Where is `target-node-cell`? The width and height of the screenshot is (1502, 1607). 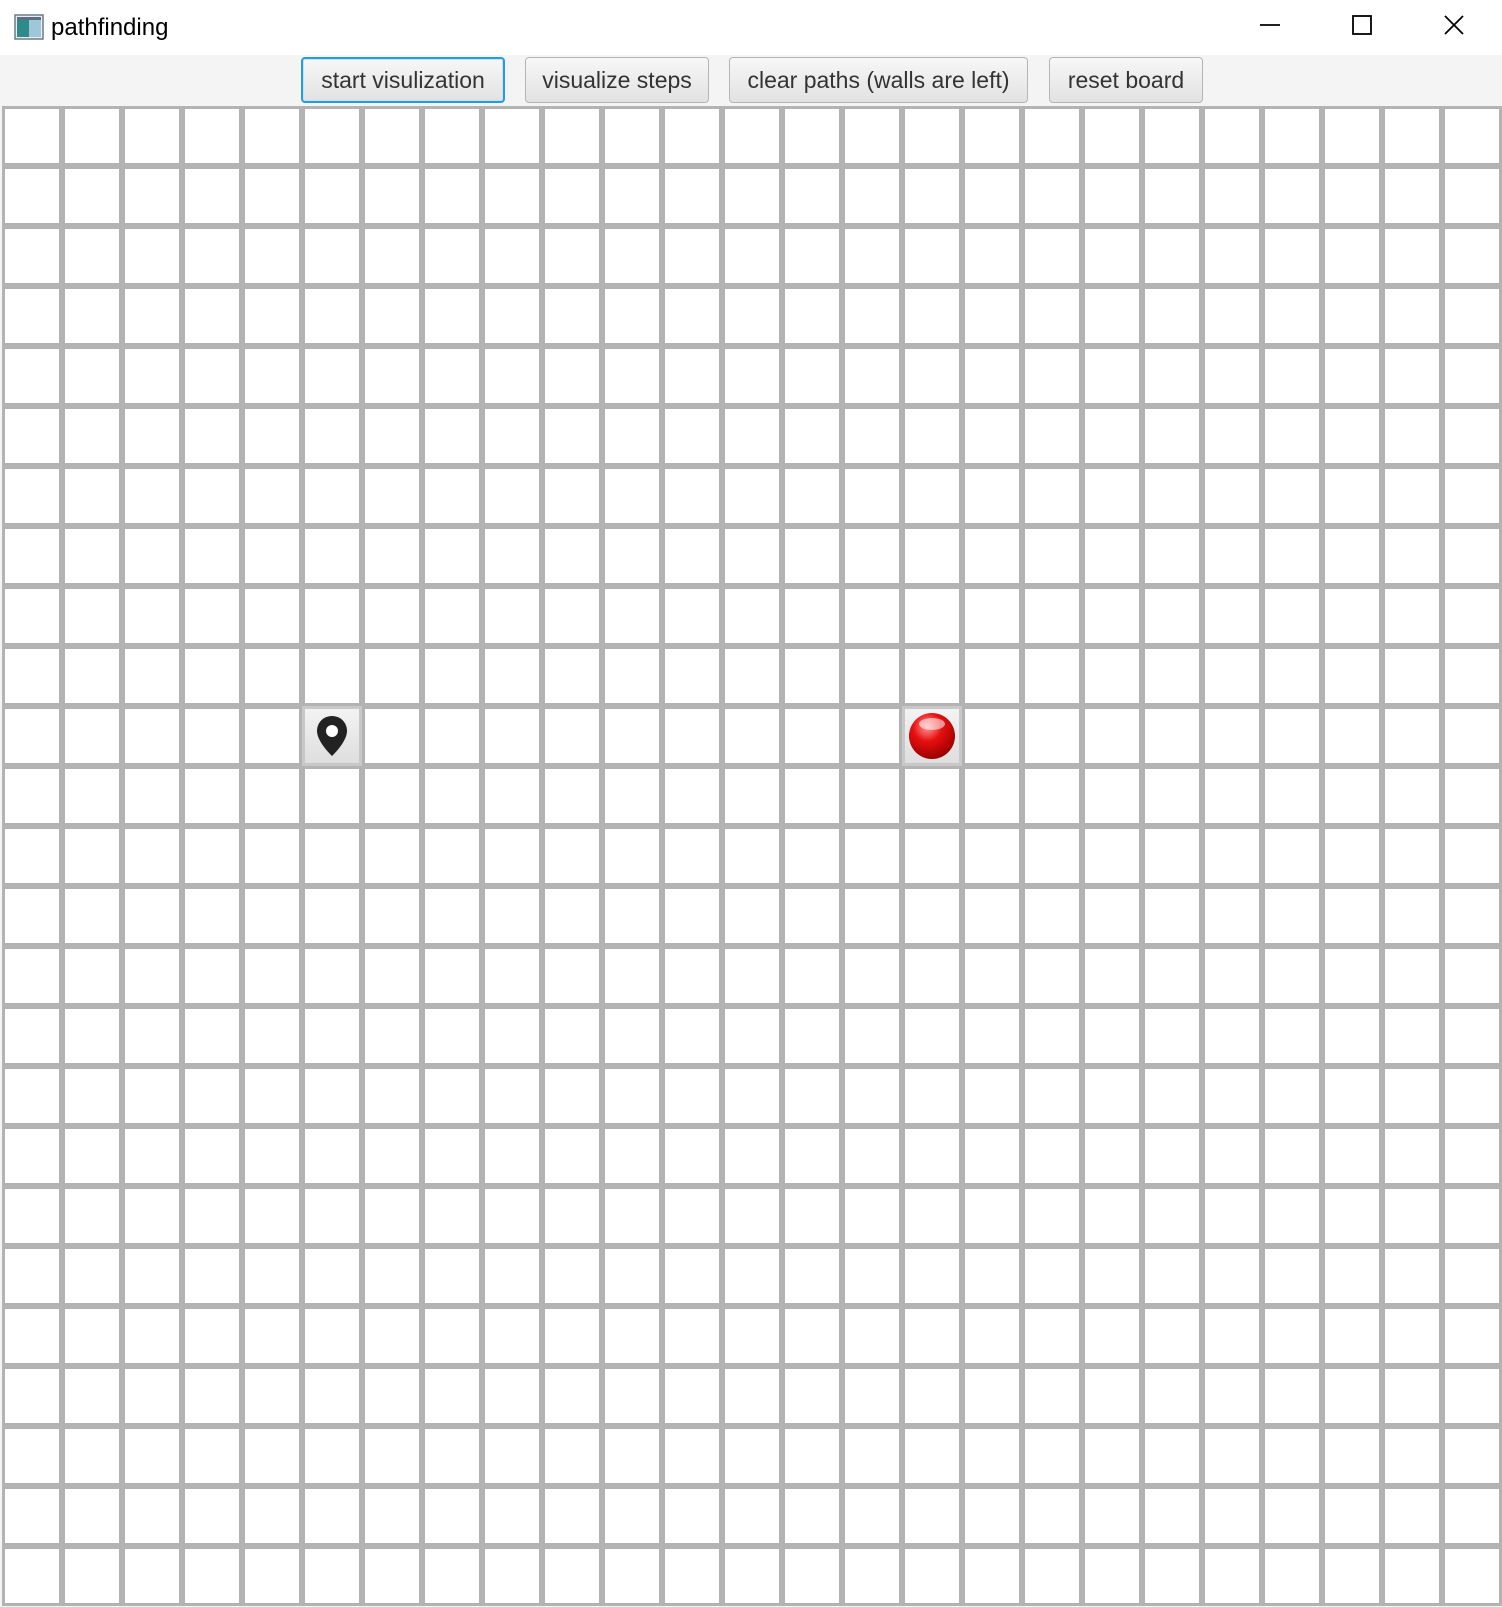
target-node-cell is located at coordinates (932, 736).